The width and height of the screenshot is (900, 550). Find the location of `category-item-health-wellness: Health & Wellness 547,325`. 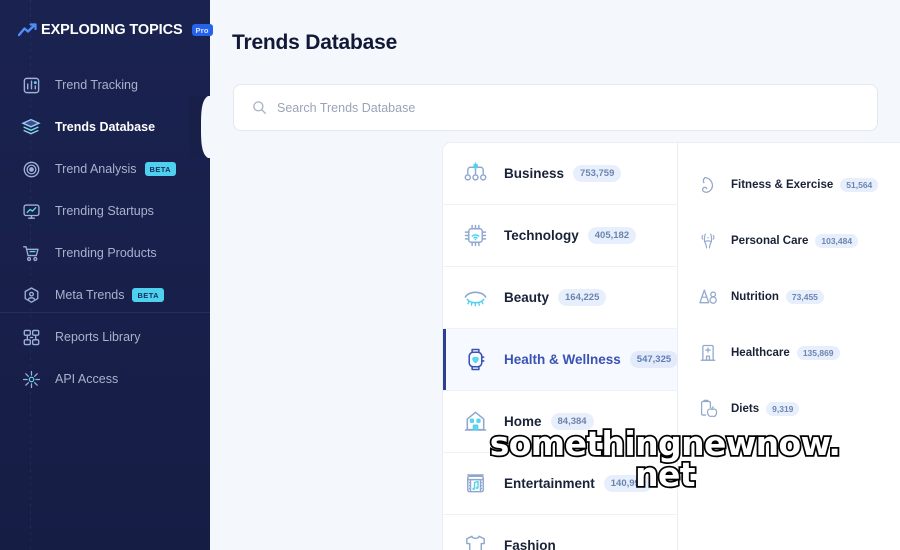

category-item-health-wellness: Health & Wellness 547,325 is located at coordinates (560, 360).